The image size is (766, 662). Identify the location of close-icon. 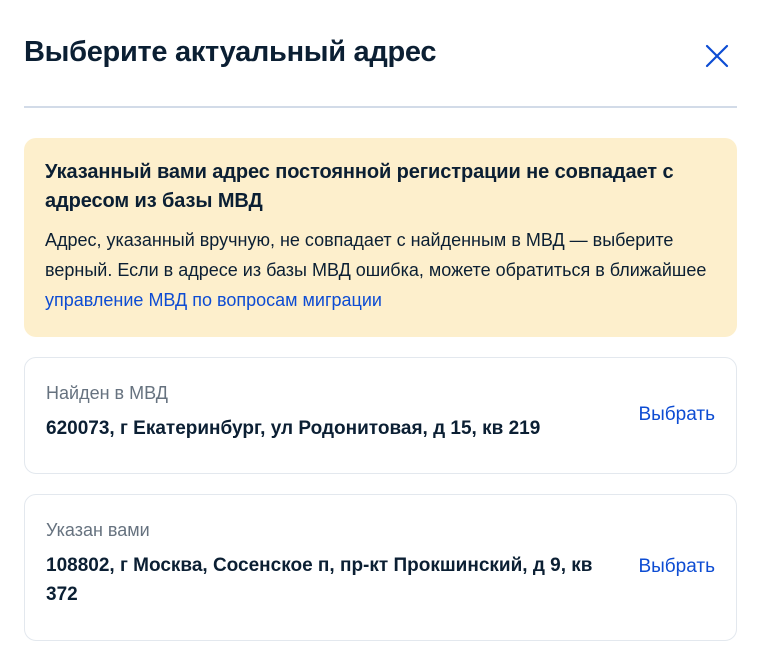
(717, 56).